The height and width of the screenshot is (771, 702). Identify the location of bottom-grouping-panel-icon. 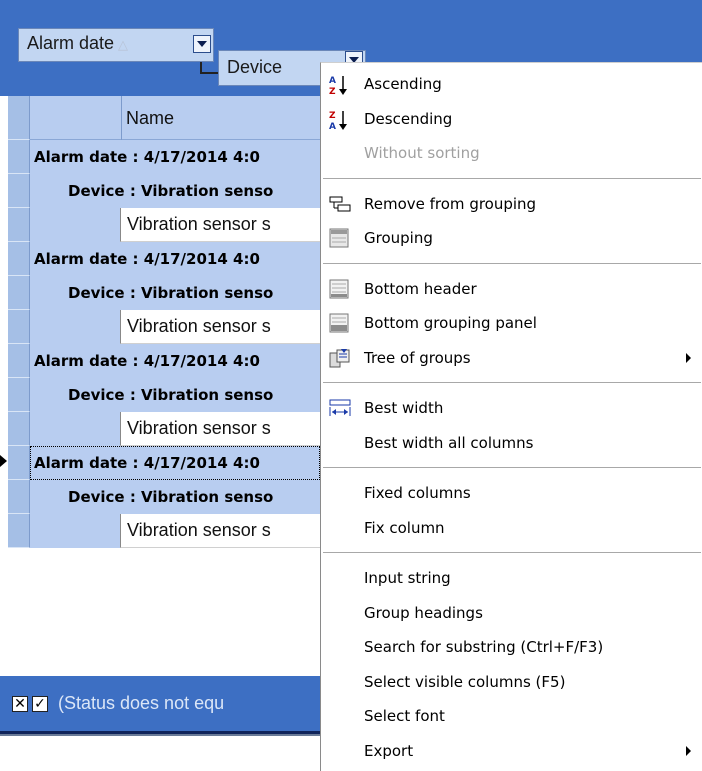
(339, 323).